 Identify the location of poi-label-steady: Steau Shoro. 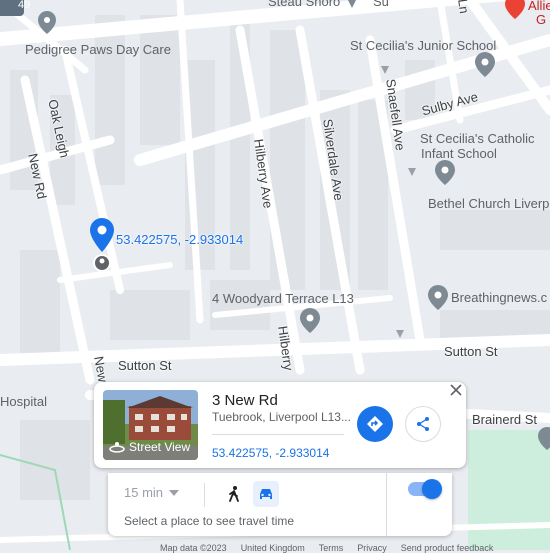
(304, 4).